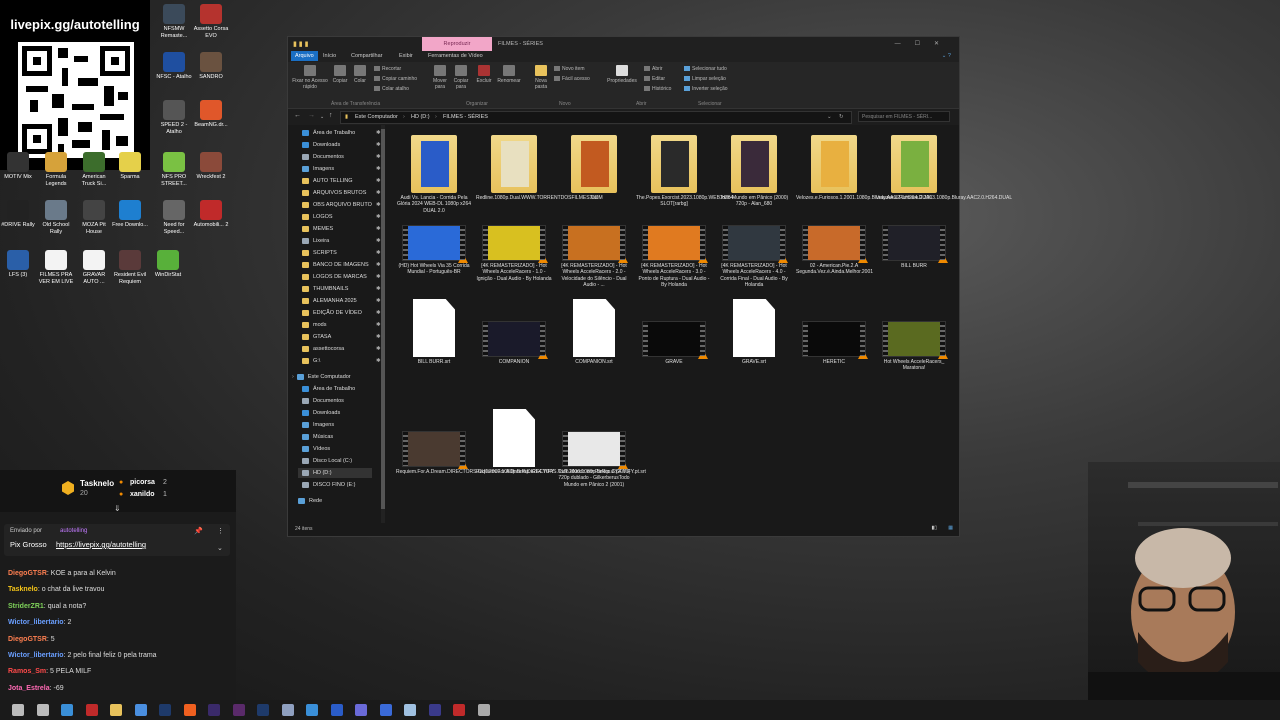  What do you see at coordinates (914, 247) in the screenshot?
I see `file-item: BILL BURR` at bounding box center [914, 247].